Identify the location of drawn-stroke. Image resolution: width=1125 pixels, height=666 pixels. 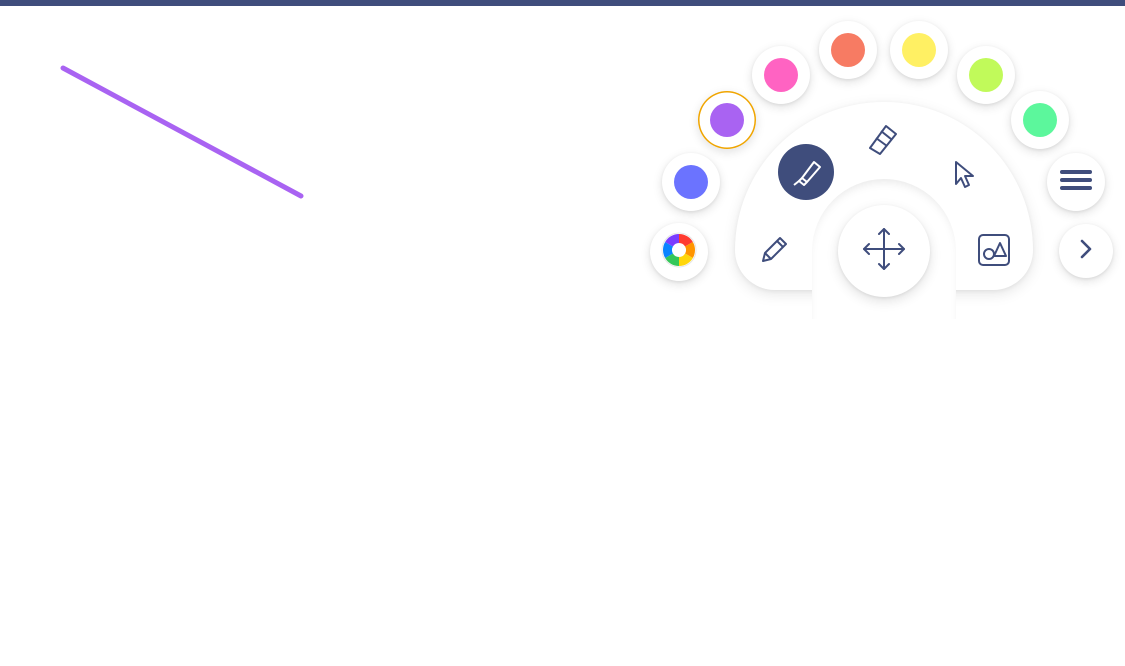
(182, 132).